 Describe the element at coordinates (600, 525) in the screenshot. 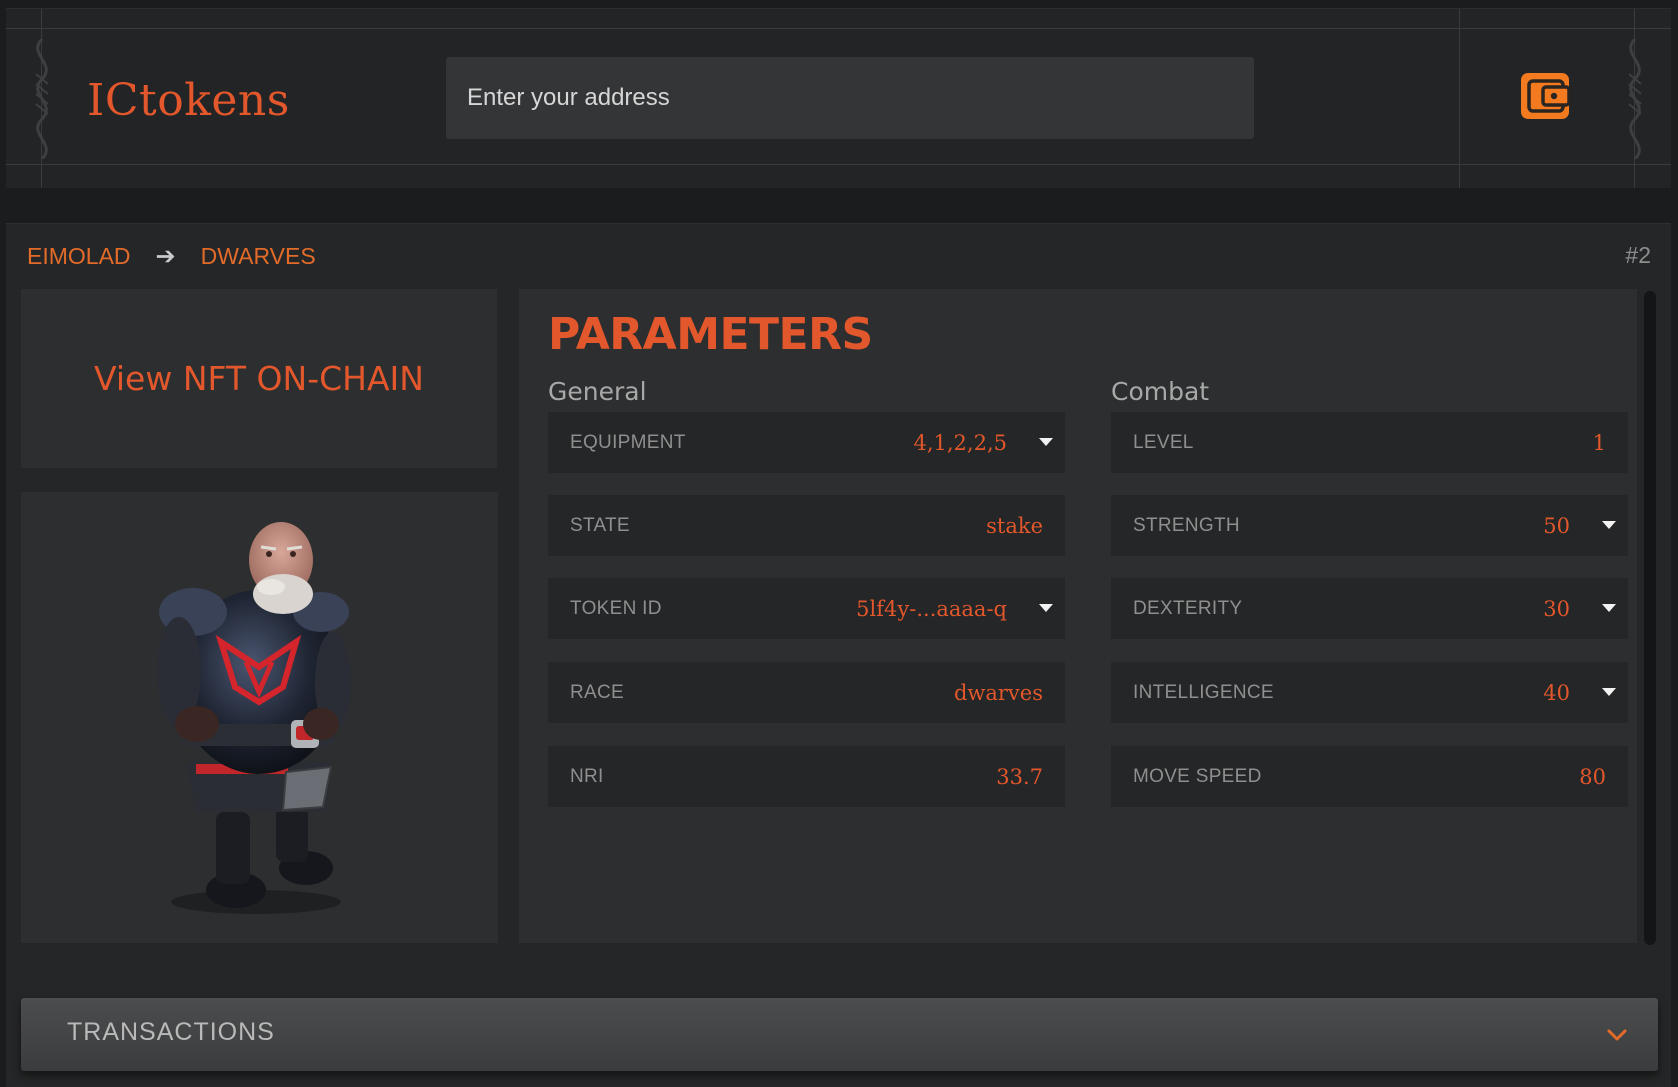

I see `param-label: STATE` at that location.